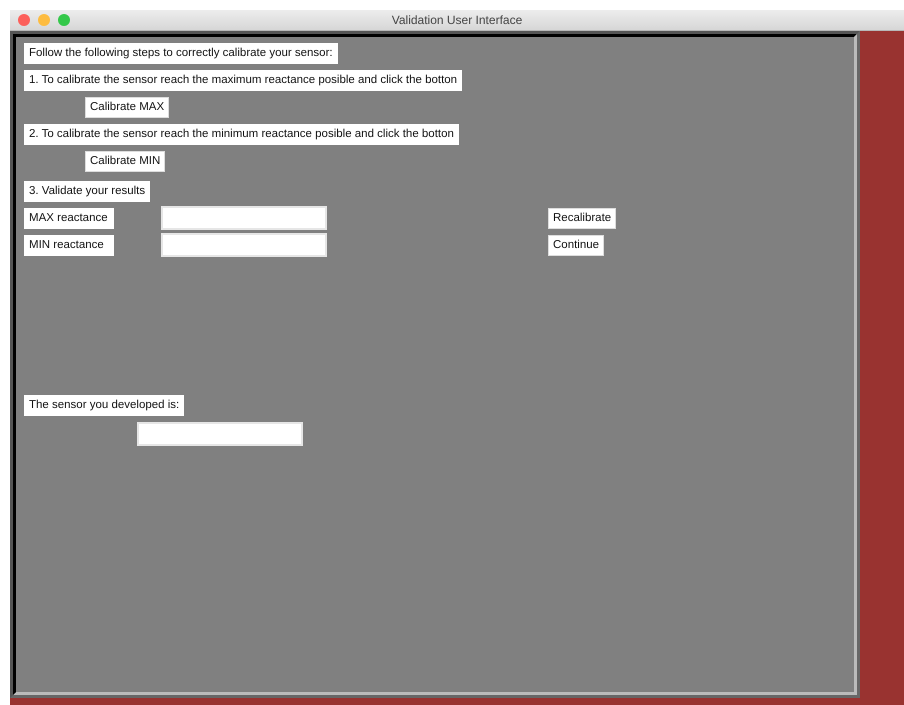 The image size is (904, 705). I want to click on window-title: Validation User Interface, so click(457, 20).